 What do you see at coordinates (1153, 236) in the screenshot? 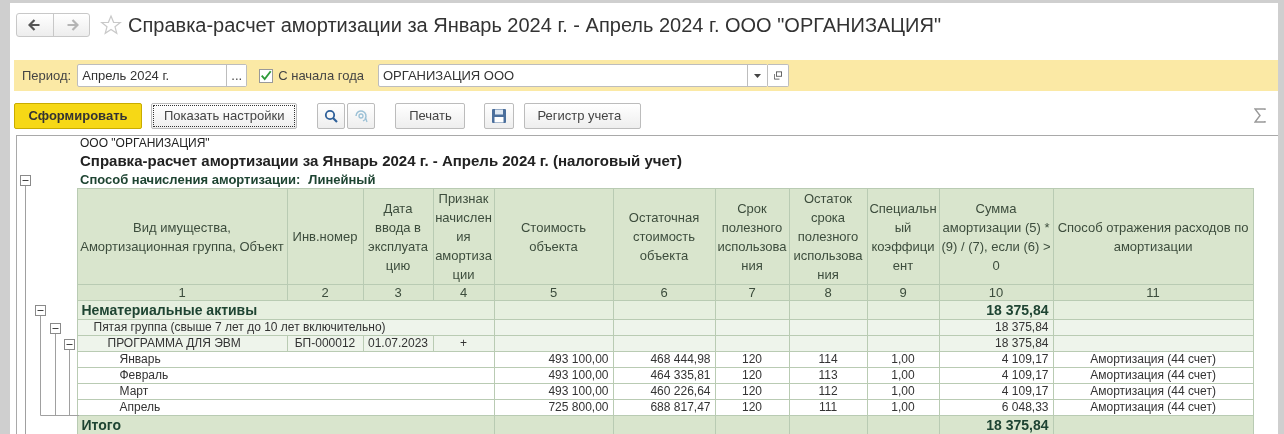
I see `column-header: Способ отражения расходов по амортизации` at bounding box center [1153, 236].